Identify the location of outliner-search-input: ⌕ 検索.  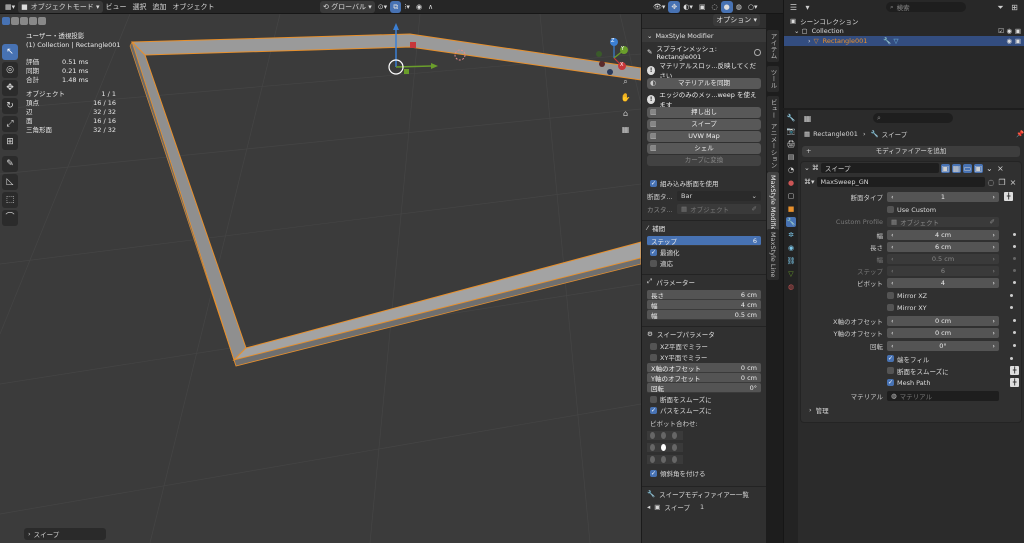
(926, 7).